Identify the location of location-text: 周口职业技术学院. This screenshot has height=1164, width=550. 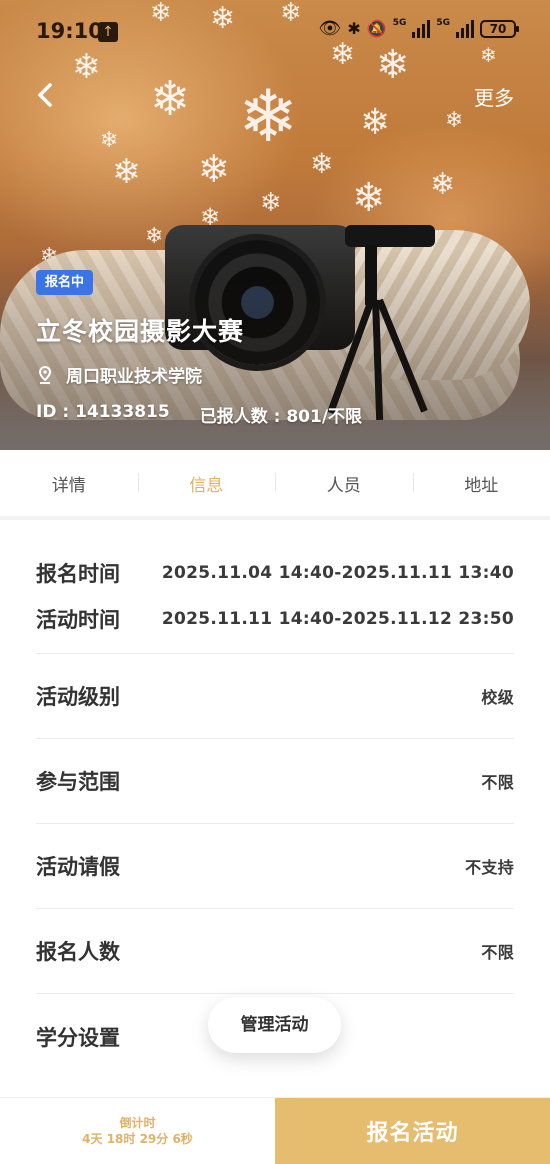
(134, 377).